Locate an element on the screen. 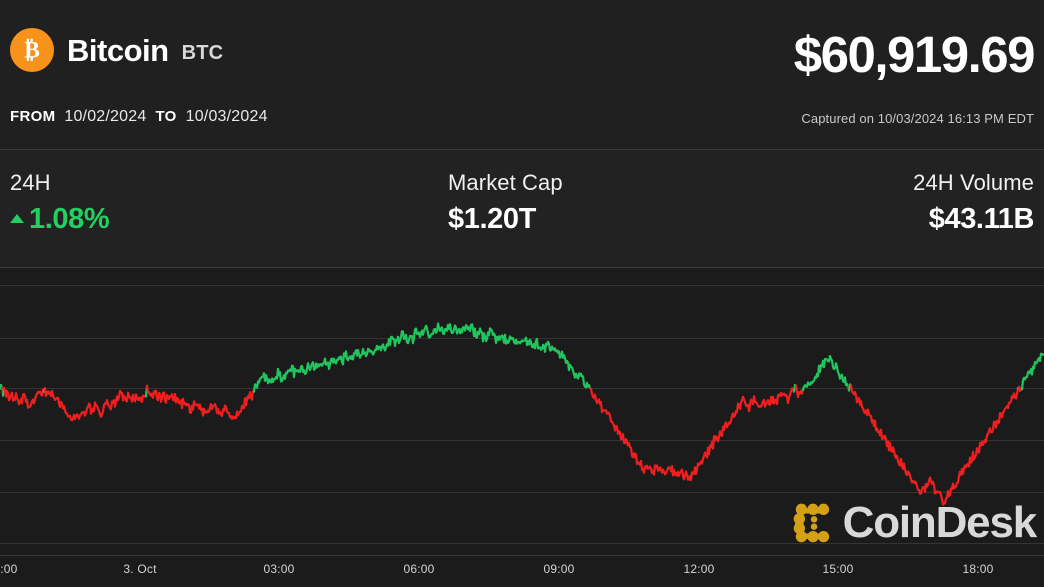 This screenshot has width=1044, height=587. x-axis-tick-label: 18:00 is located at coordinates (978, 569).